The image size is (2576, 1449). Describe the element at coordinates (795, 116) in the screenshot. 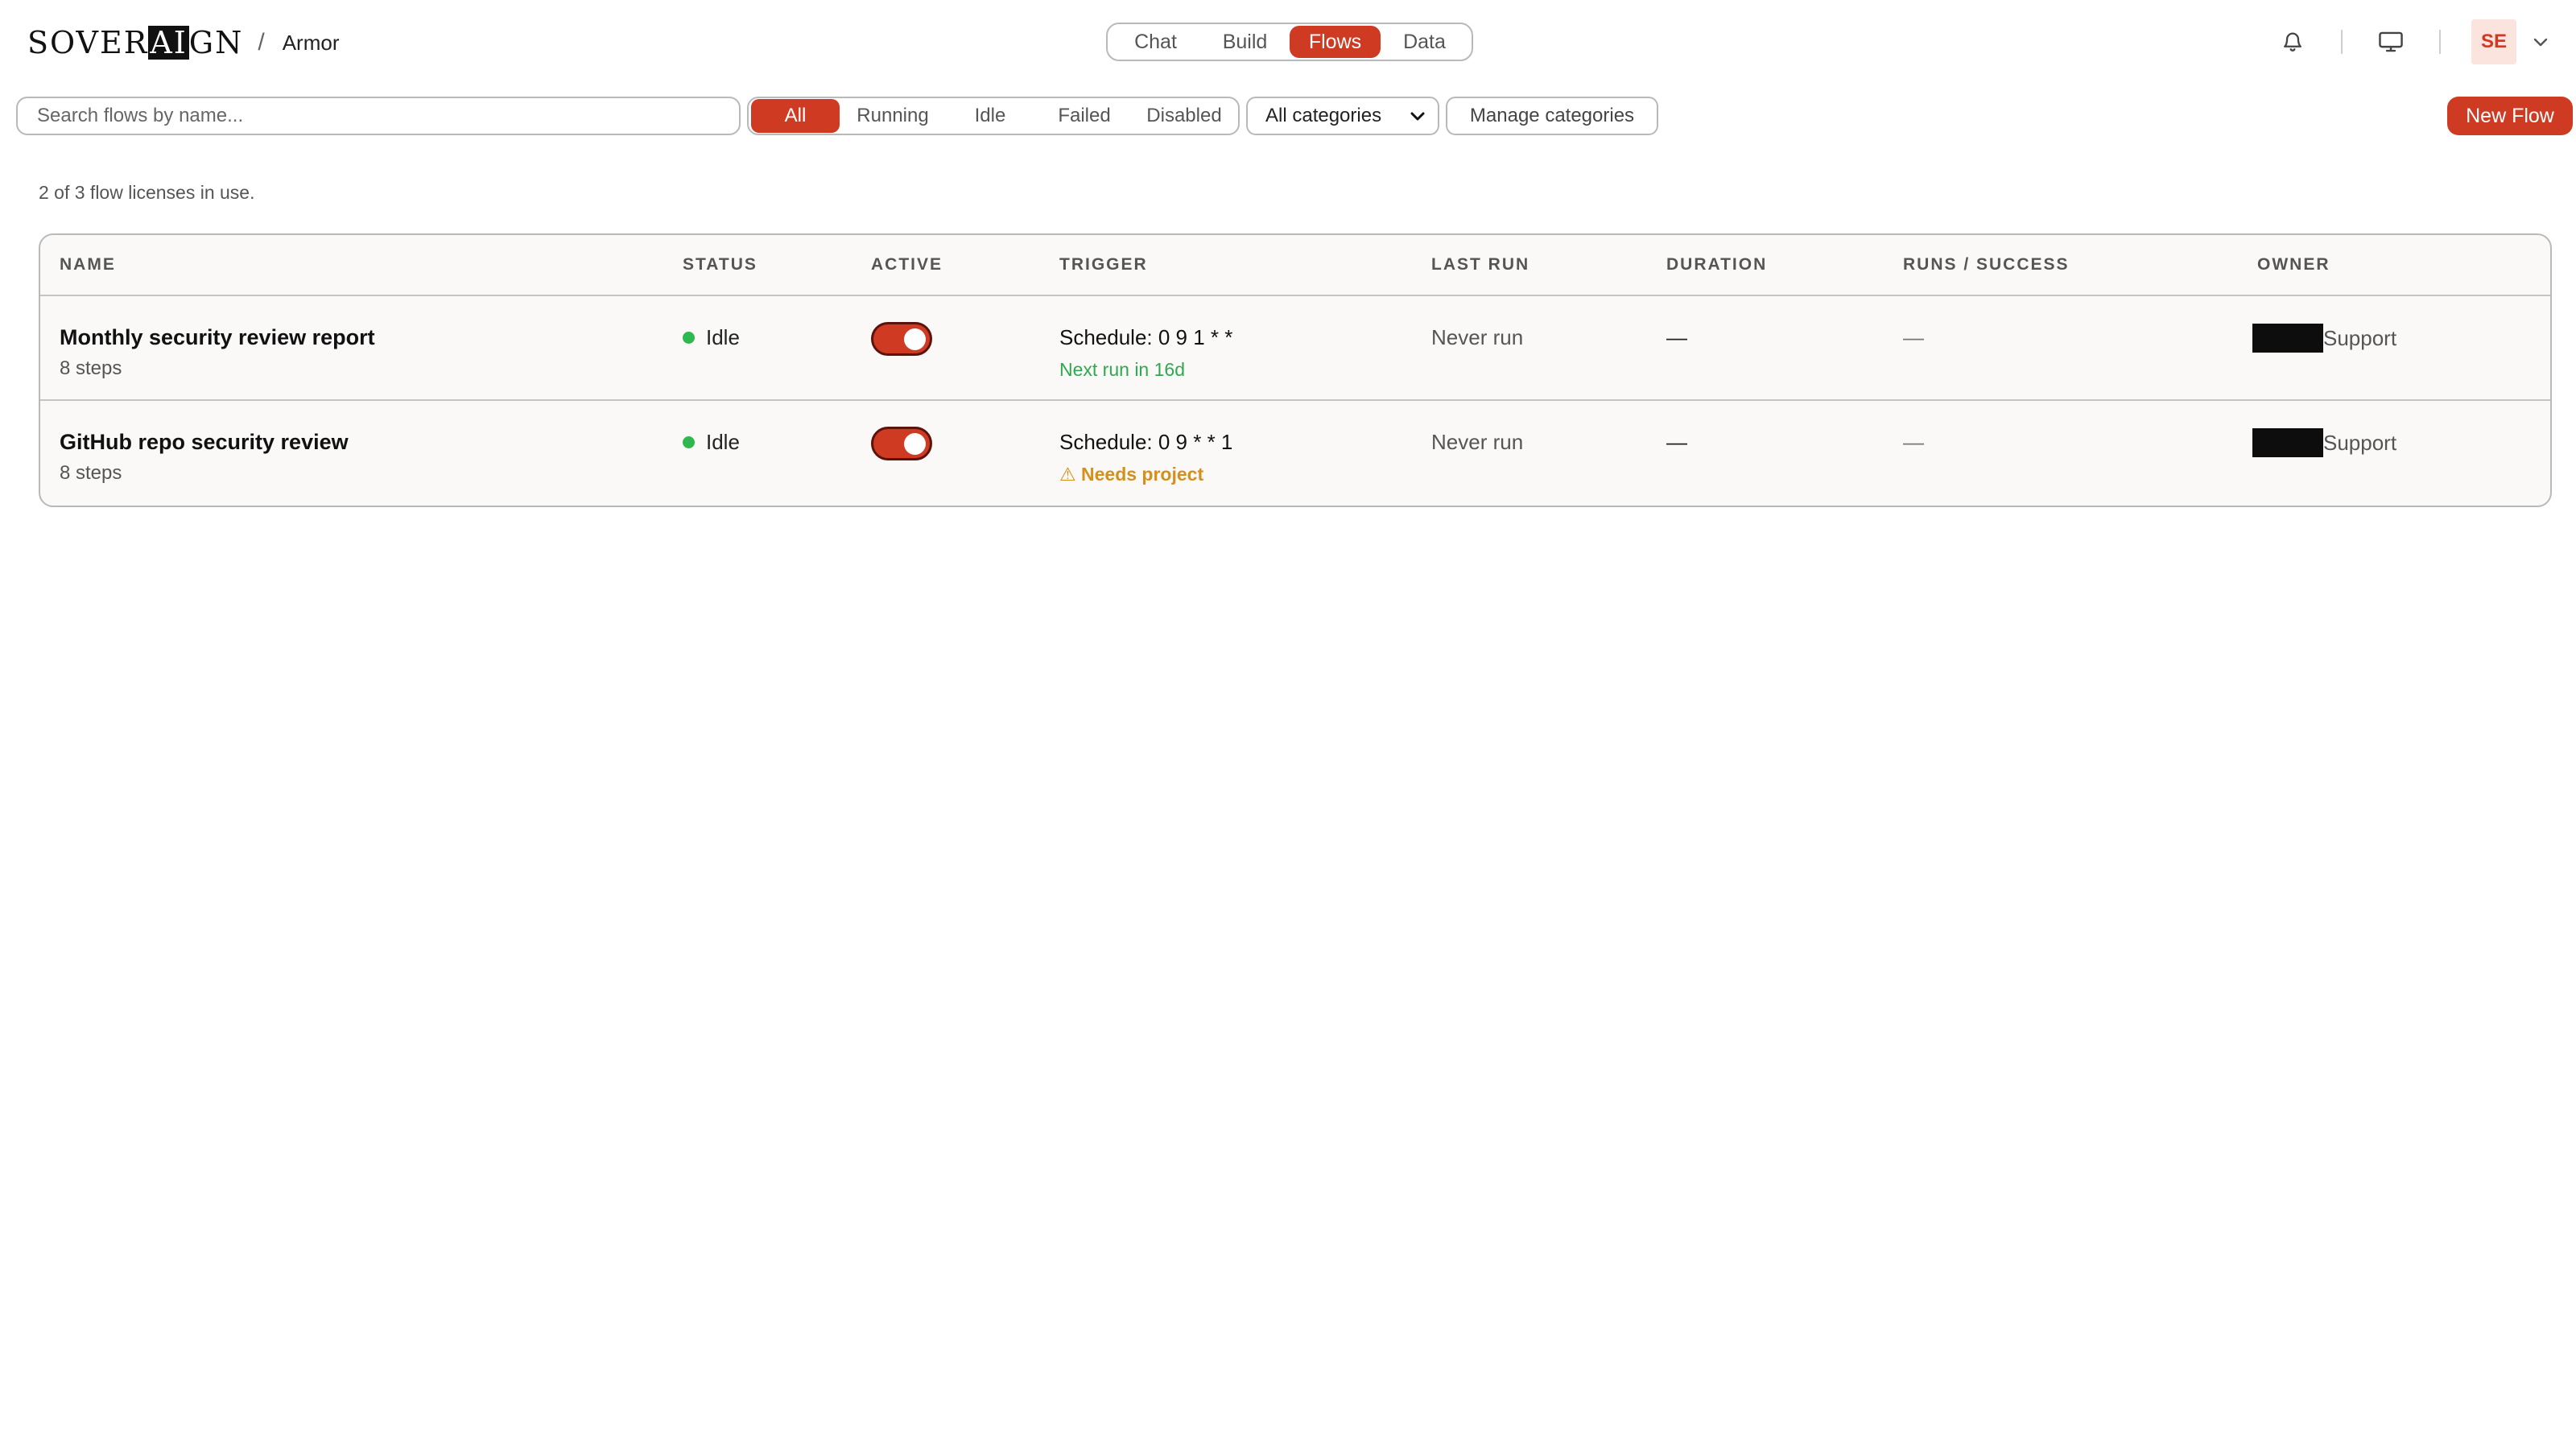

I see `filter-all: All` at that location.